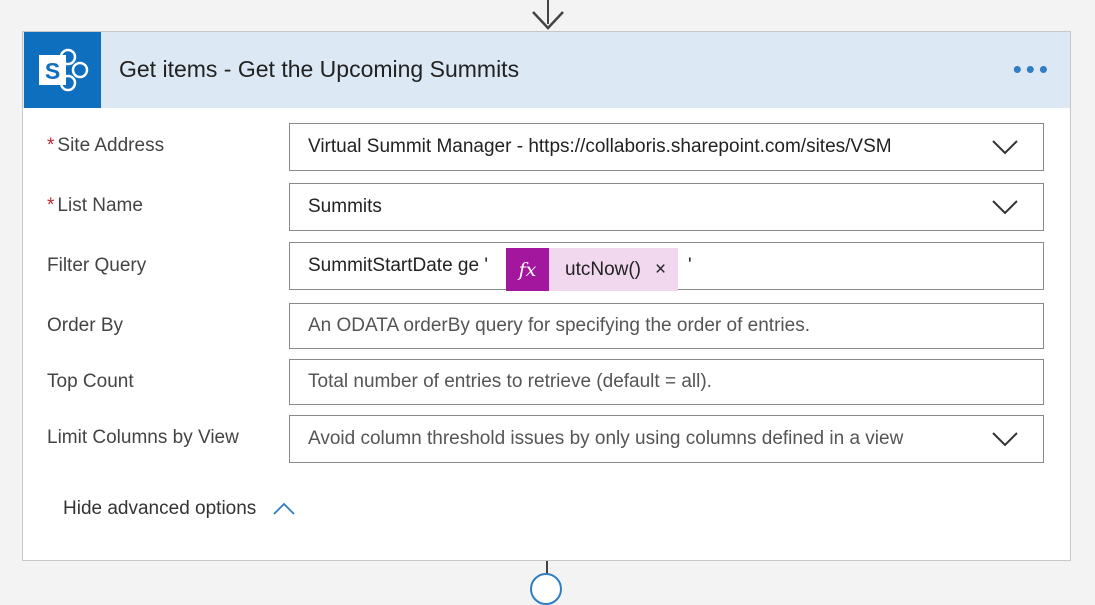  What do you see at coordinates (62, 70) in the screenshot?
I see `sharepoint-logo-icon: S` at bounding box center [62, 70].